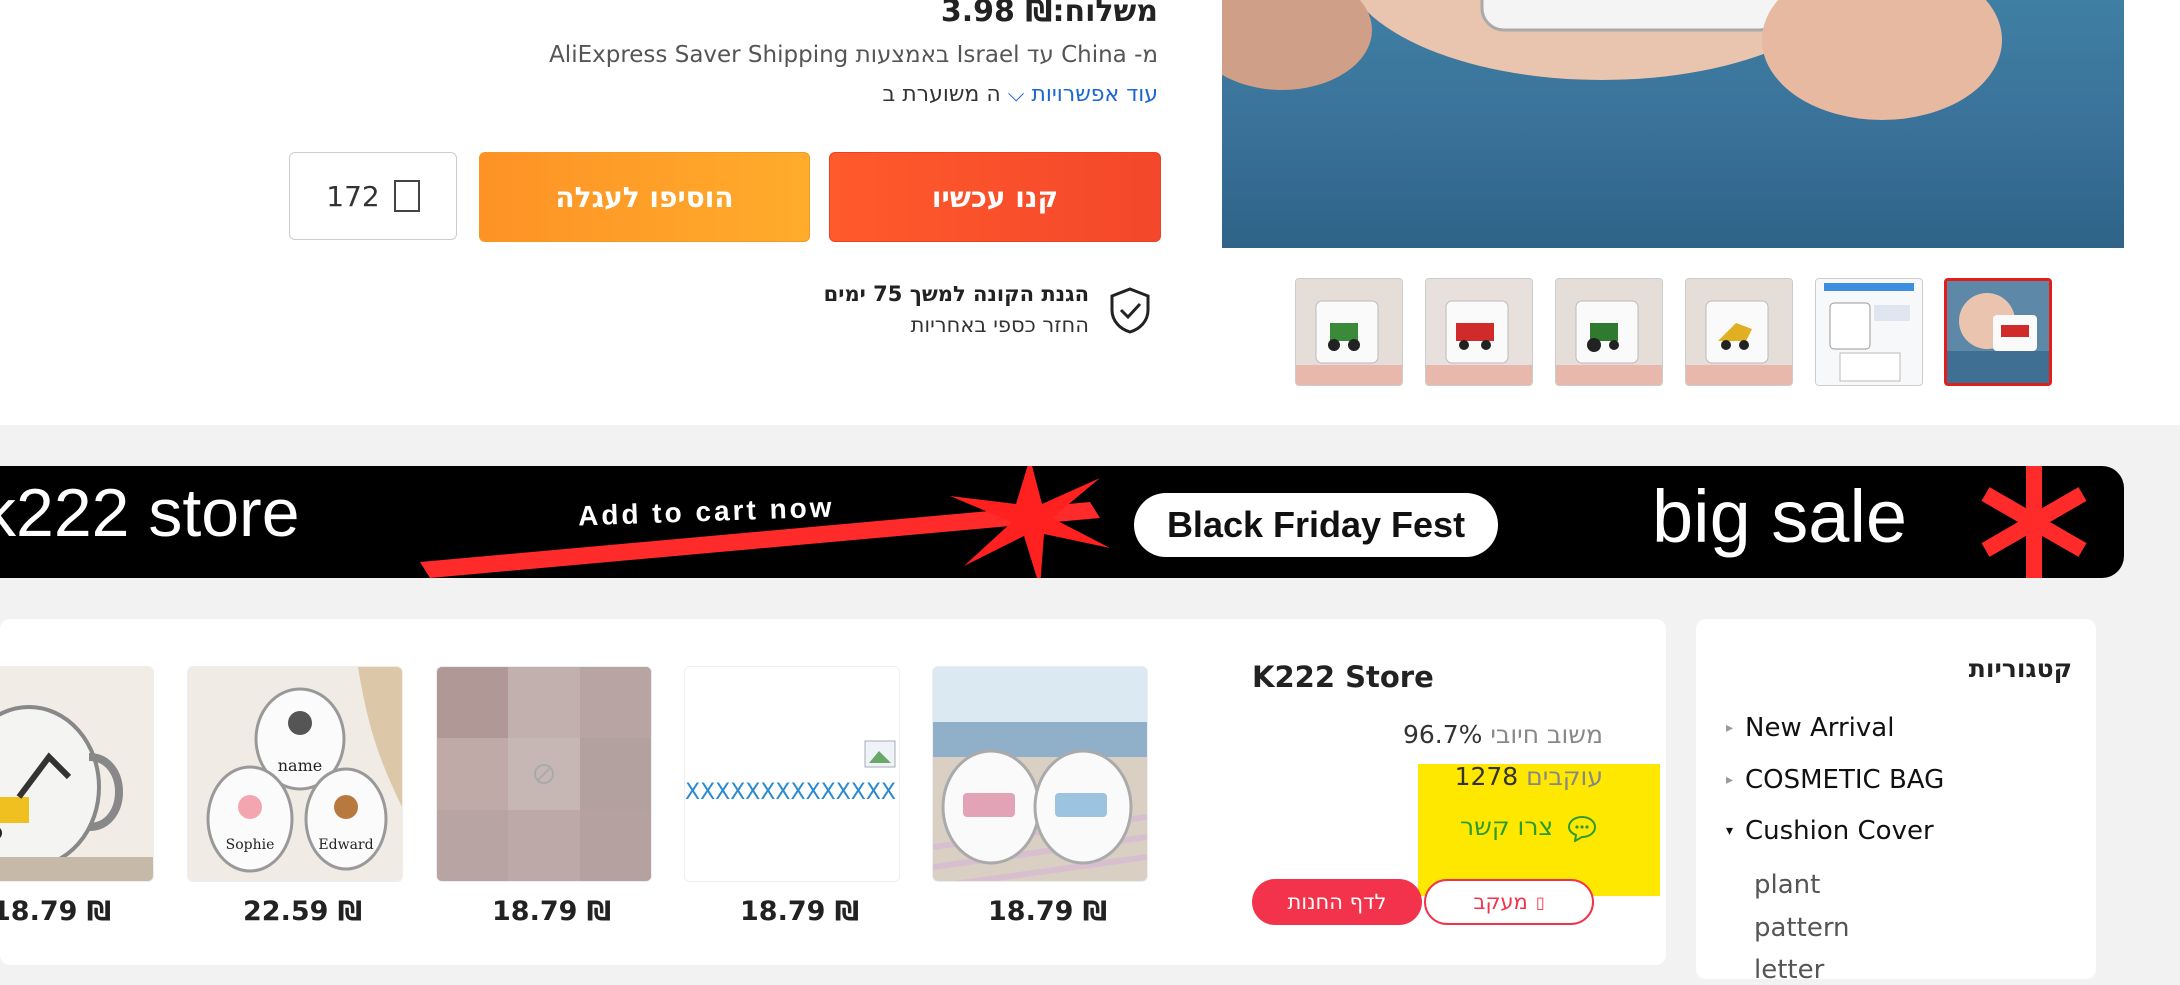 The image size is (2180, 985). What do you see at coordinates (303, 911) in the screenshot?
I see `product-price: 22.59 ₪` at bounding box center [303, 911].